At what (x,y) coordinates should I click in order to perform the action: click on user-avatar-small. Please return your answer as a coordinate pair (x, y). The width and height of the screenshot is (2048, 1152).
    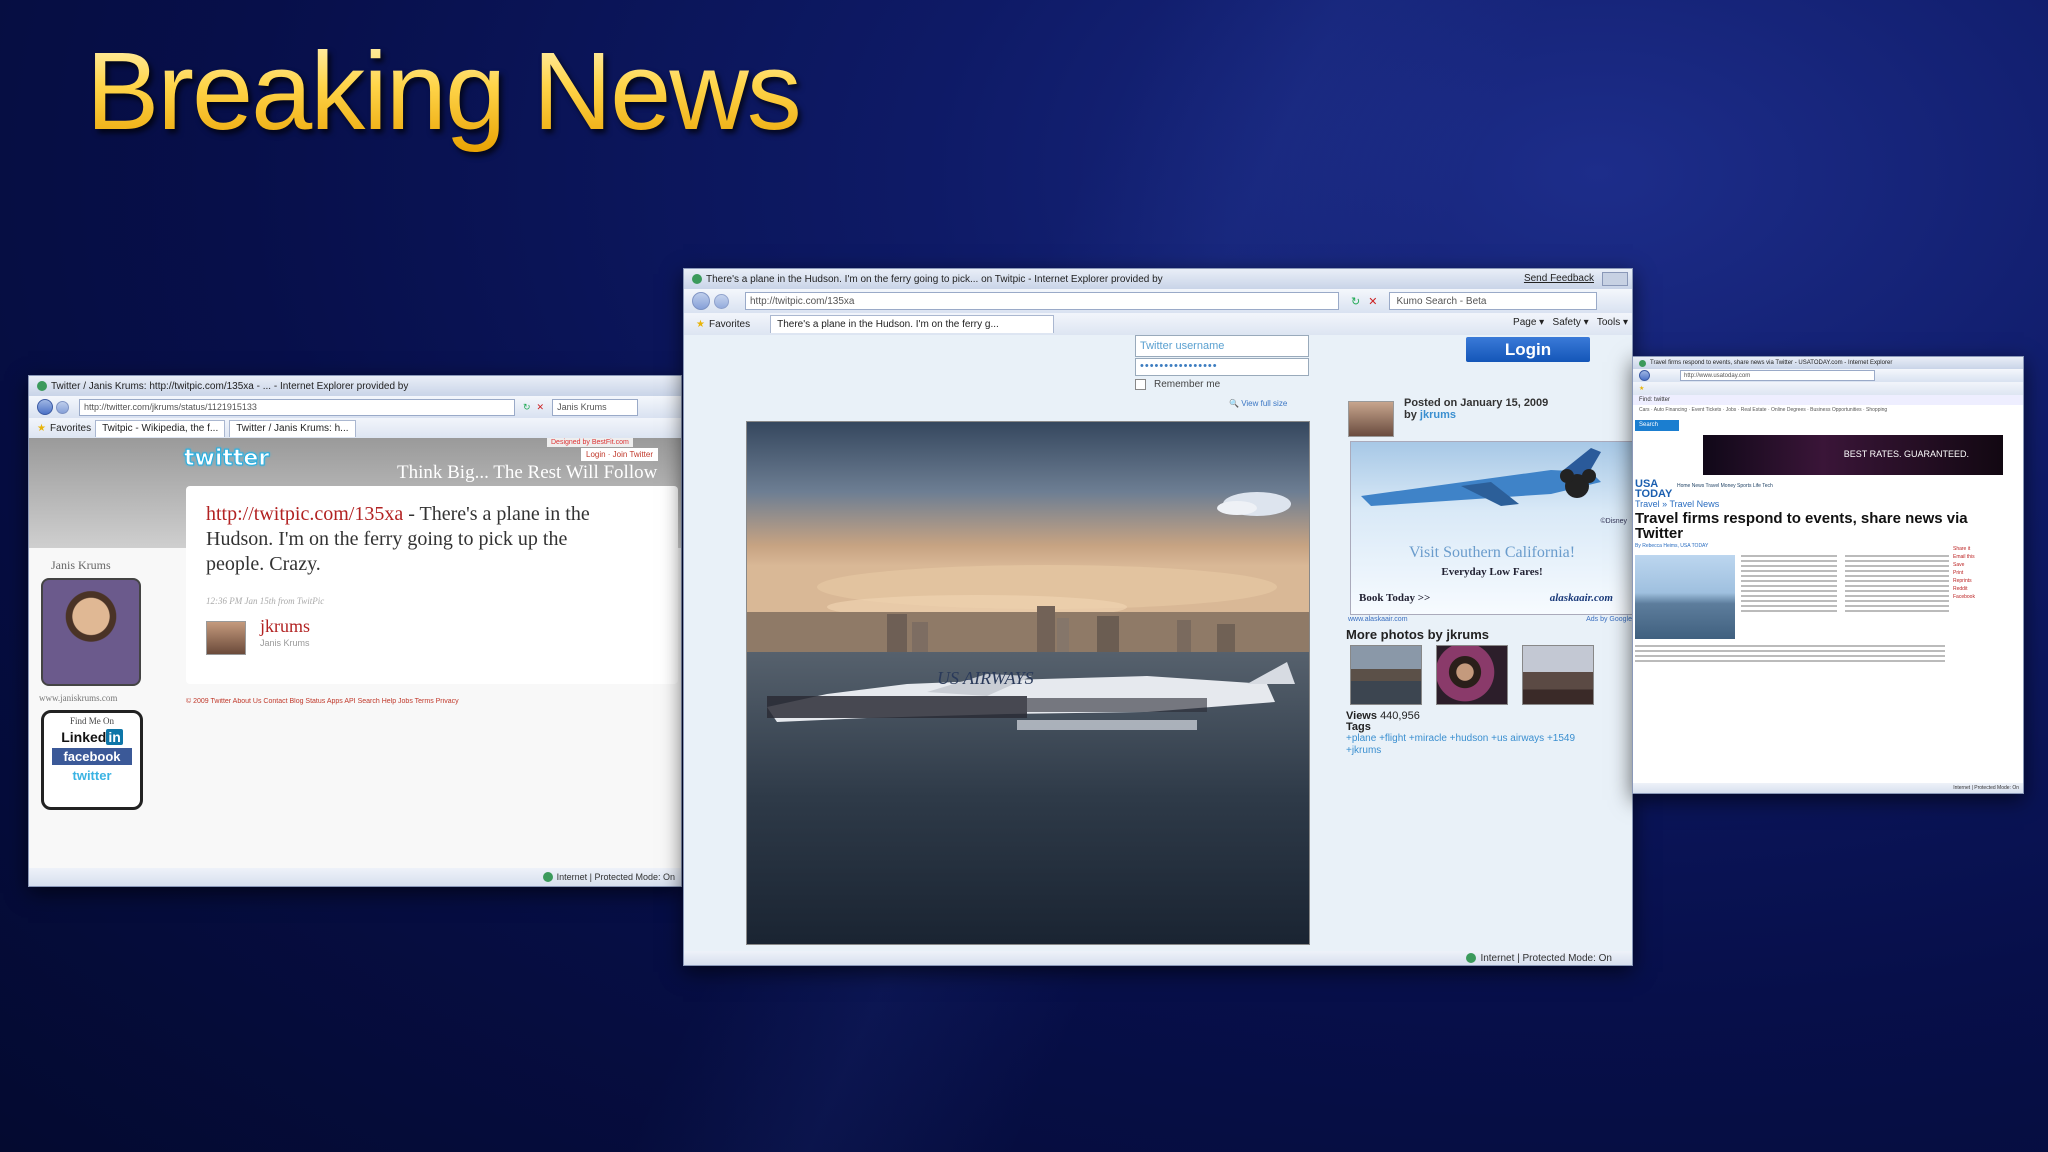
    Looking at the image, I should click on (226, 638).